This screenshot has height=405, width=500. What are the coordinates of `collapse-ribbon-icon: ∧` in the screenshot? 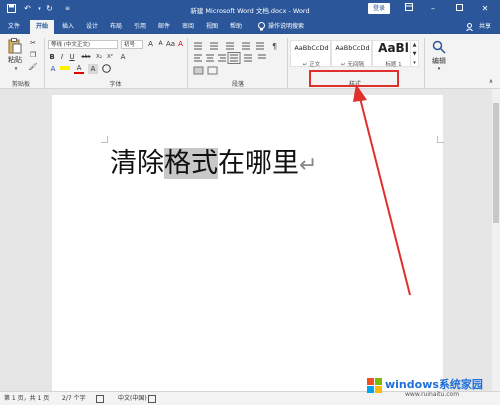 It's located at (491, 82).